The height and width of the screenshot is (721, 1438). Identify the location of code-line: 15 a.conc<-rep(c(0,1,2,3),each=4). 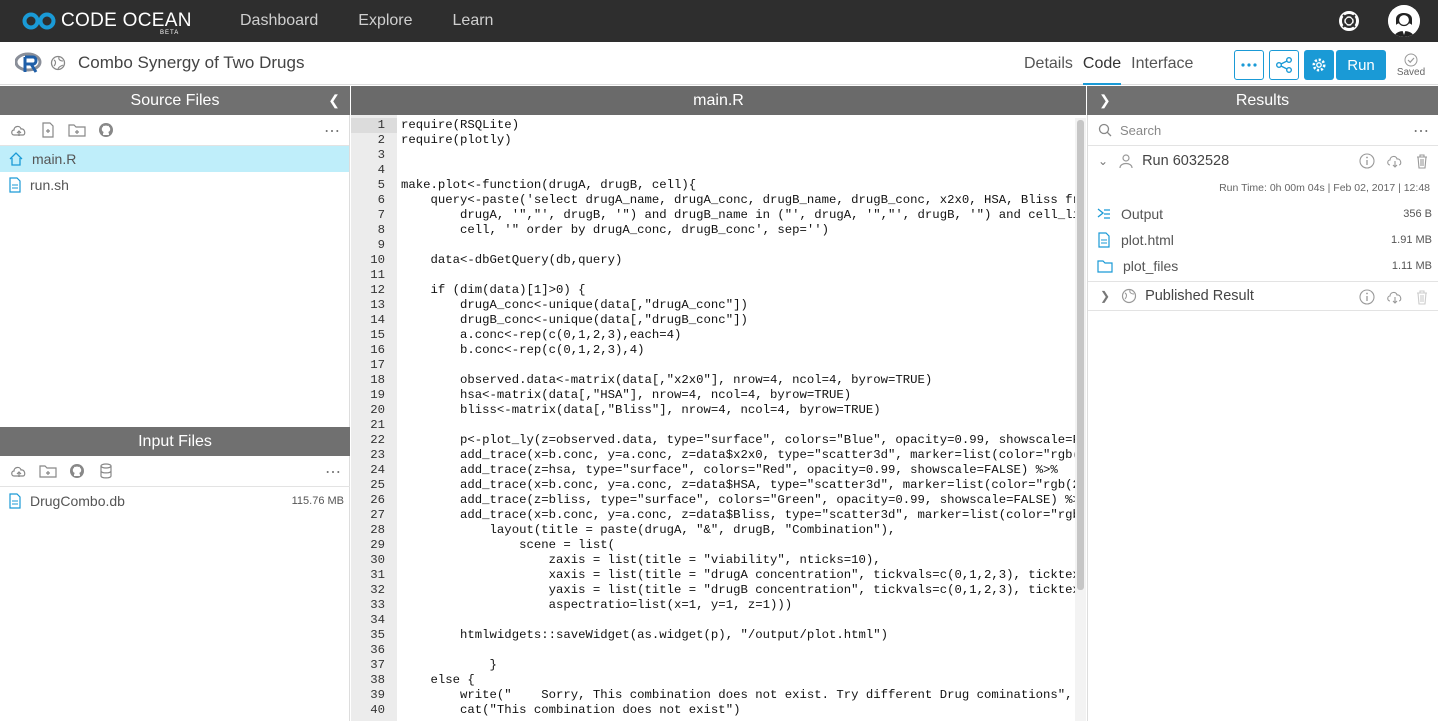
(711, 335).